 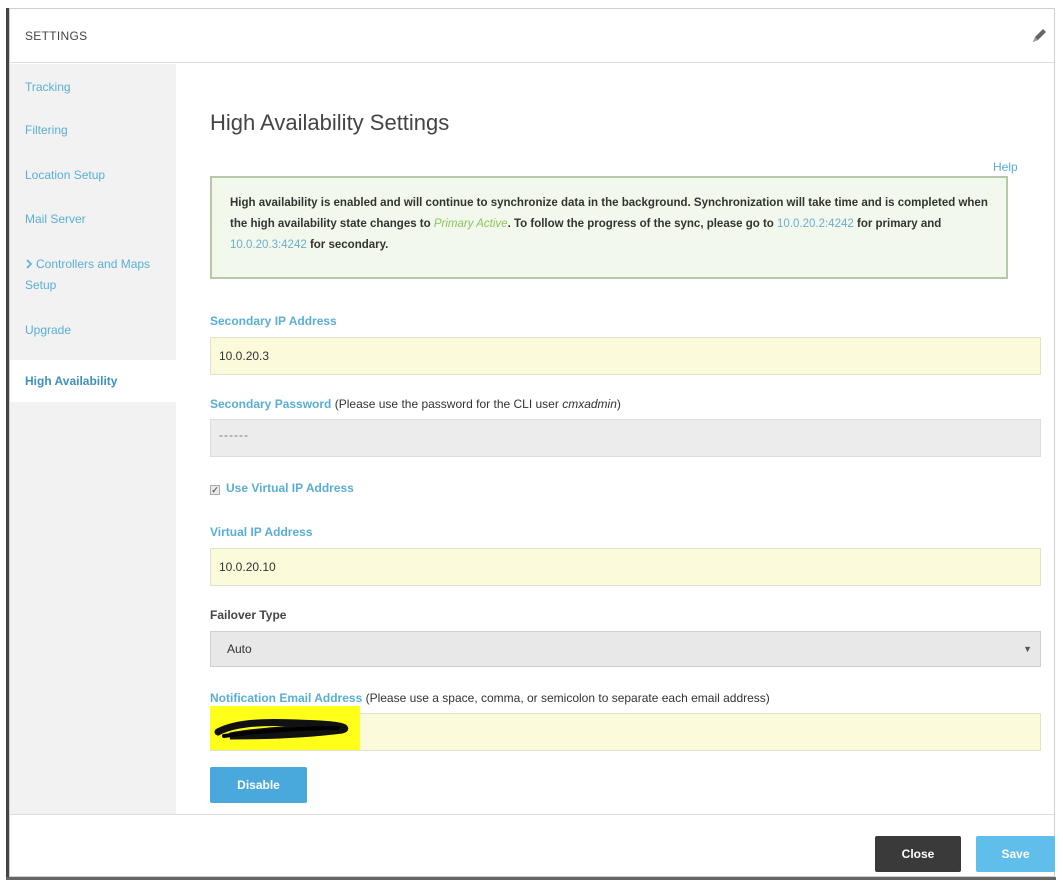 What do you see at coordinates (625, 438) in the screenshot?
I see `secondary-password-input: ------` at bounding box center [625, 438].